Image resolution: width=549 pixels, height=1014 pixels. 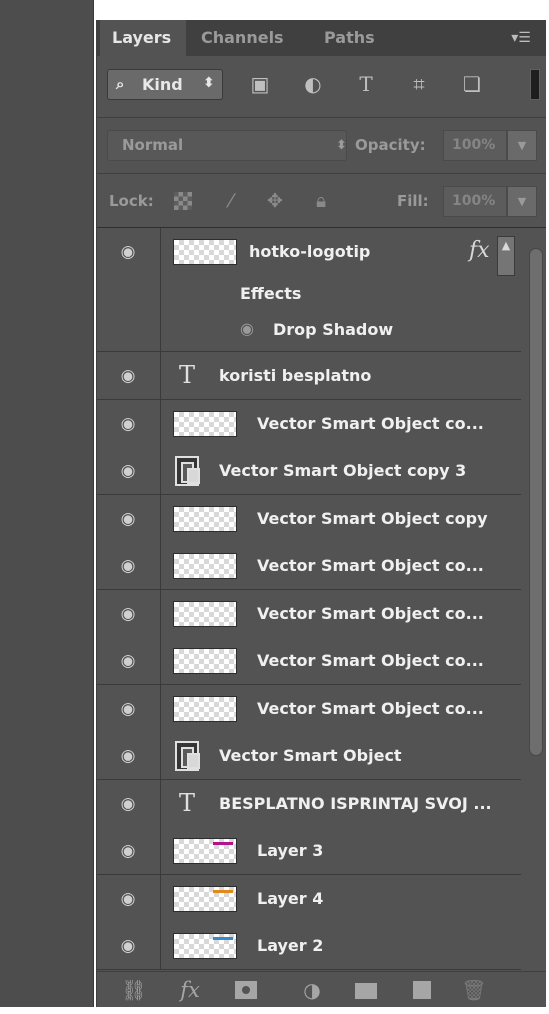 What do you see at coordinates (309, 851) in the screenshot?
I see `layer-row: ◉ Layer 3` at bounding box center [309, 851].